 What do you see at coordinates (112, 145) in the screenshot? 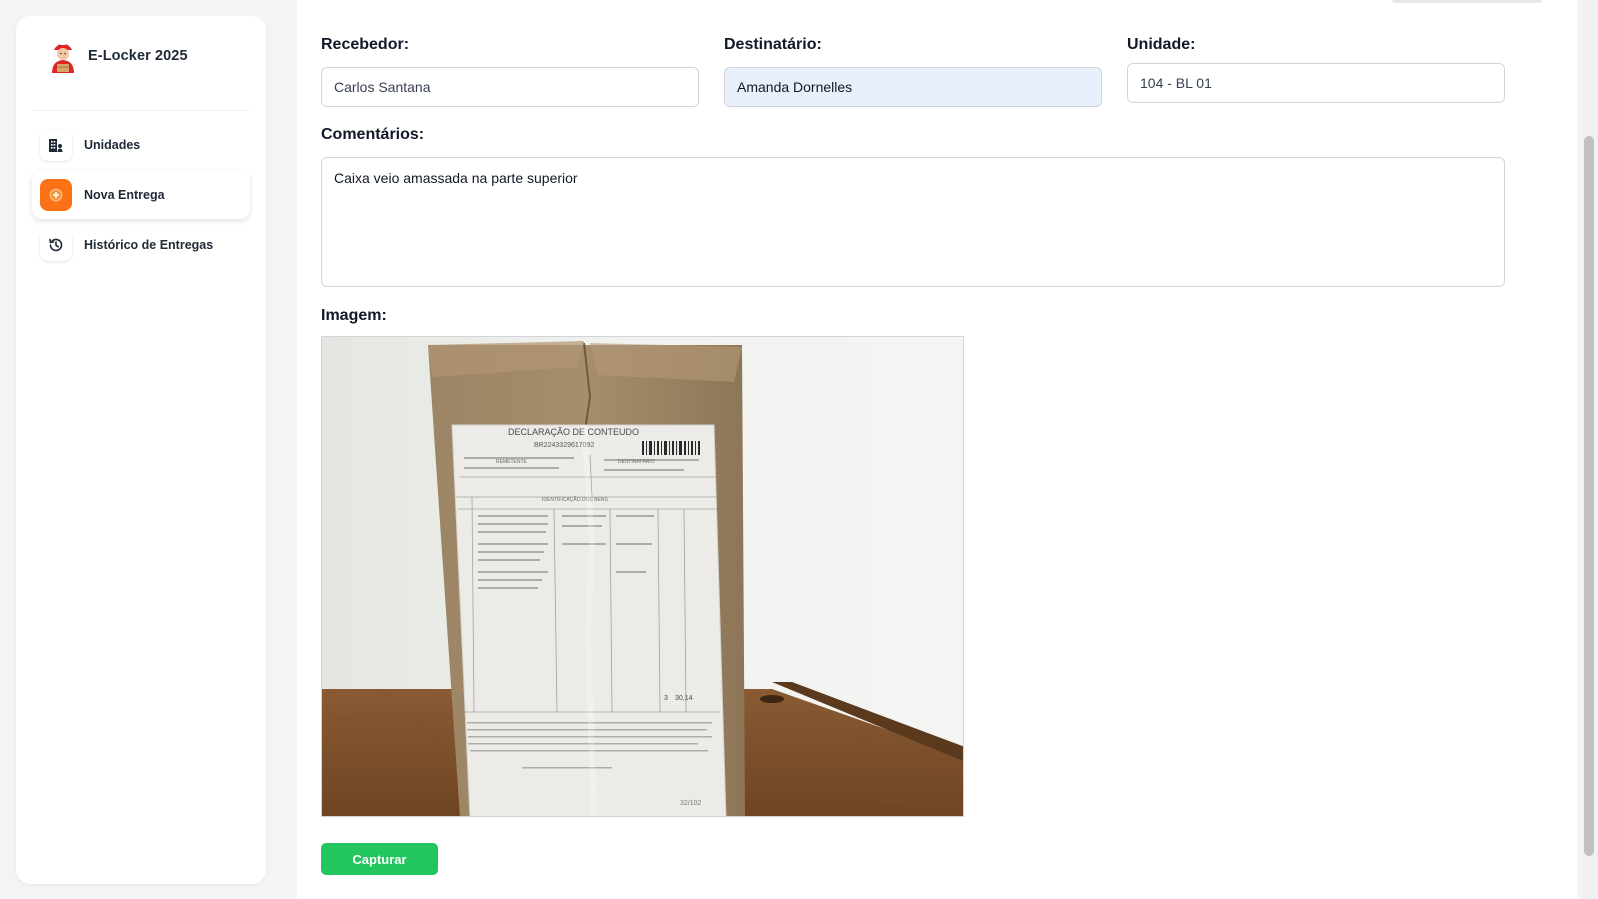
I see `sidebar-item-label: Unidades` at bounding box center [112, 145].